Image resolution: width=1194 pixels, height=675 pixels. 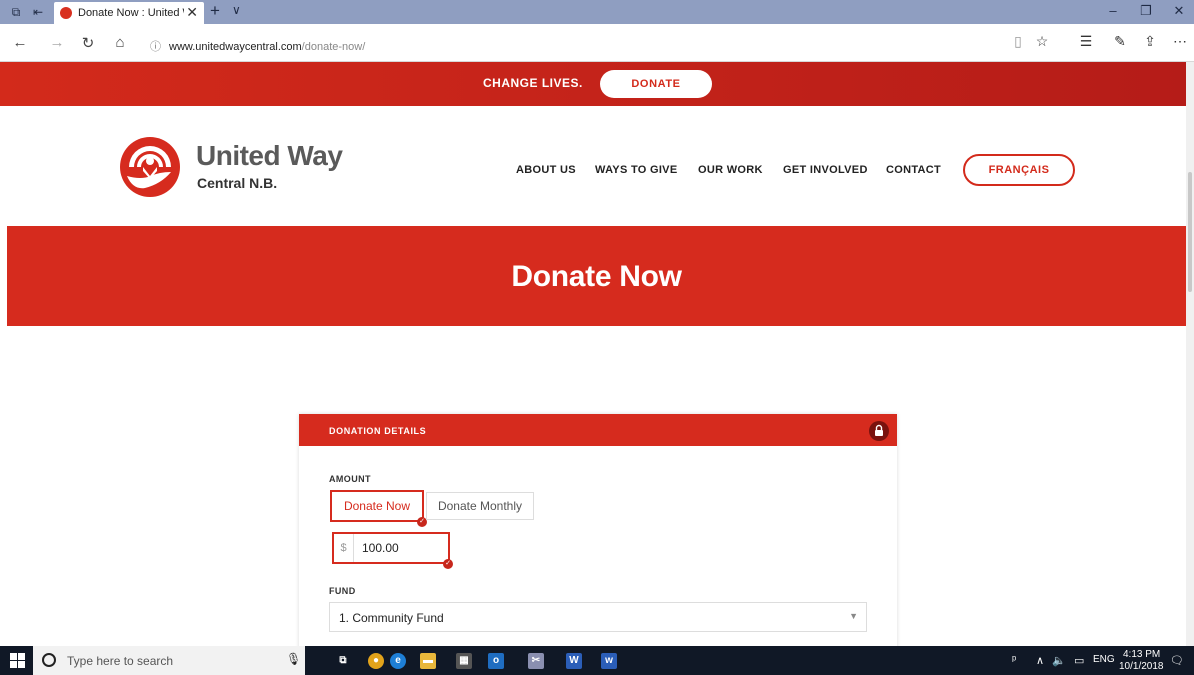 What do you see at coordinates (1141, 666) in the screenshot?
I see `clock-date: 10/1/2018` at bounding box center [1141, 666].